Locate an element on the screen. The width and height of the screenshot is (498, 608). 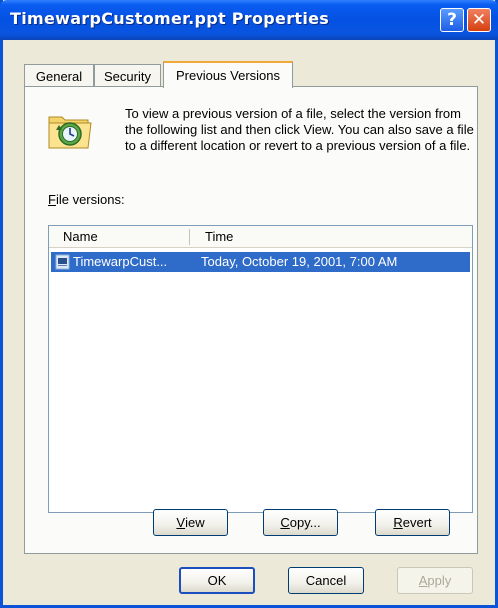
file-versions-label: File versions: is located at coordinates (86, 199).